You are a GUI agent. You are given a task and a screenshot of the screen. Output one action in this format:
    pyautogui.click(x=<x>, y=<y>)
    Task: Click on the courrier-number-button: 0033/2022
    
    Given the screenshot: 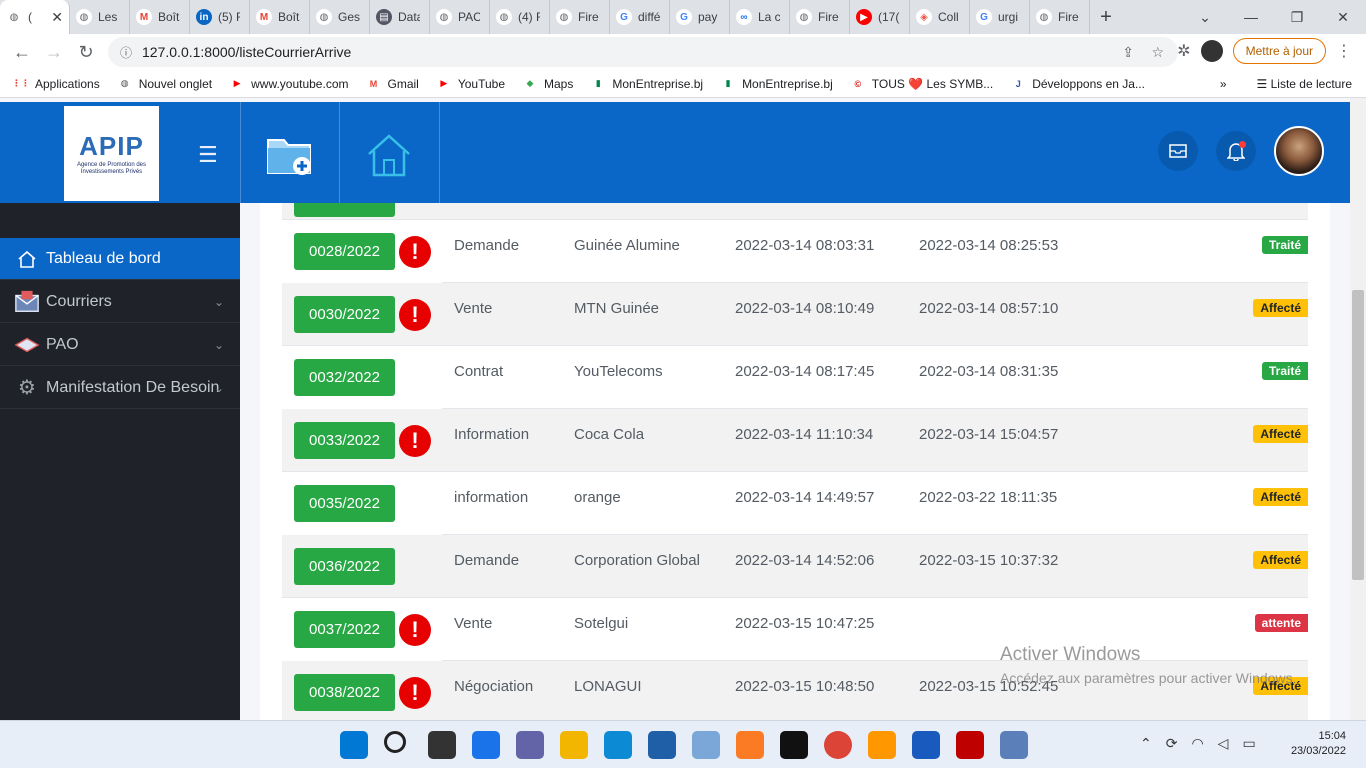 What is the action you would take?
    pyautogui.click(x=344, y=440)
    